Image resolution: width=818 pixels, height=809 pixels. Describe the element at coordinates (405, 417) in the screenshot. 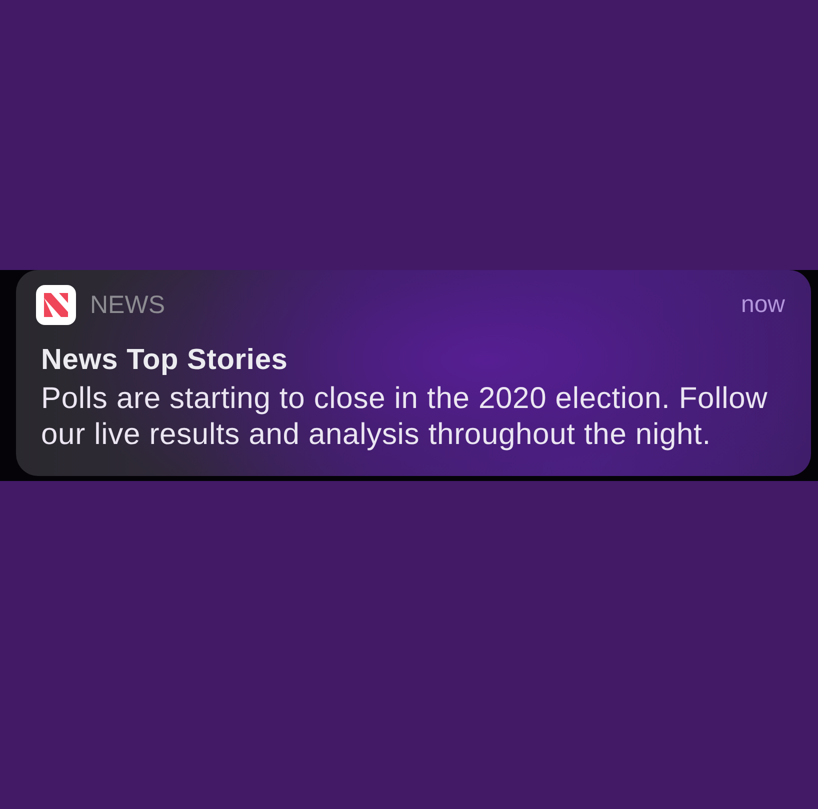

I see `notification-body: Polls are starting to close in the 2020 election. Follow our live results and analysis throughout the night.` at that location.